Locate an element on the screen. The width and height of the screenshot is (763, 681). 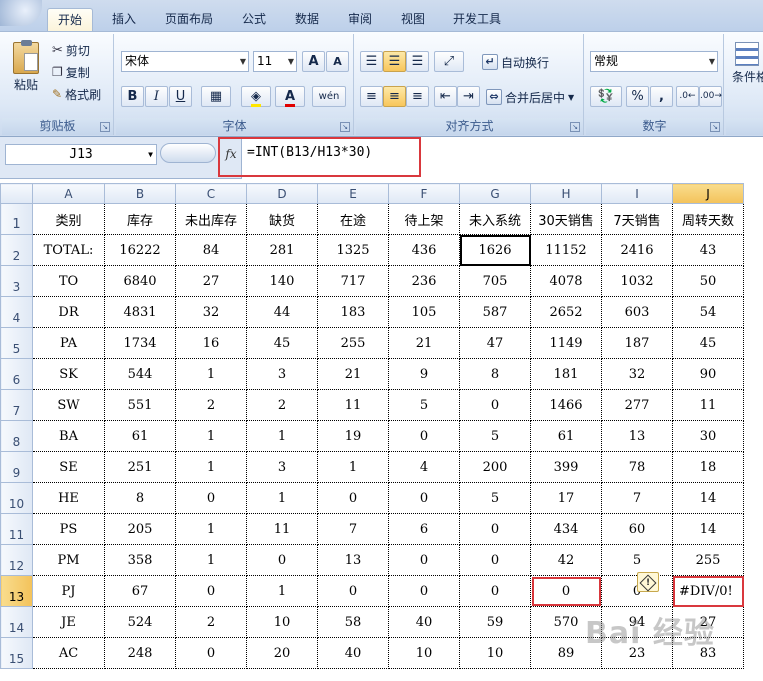
tab-formulas: 公式 is located at coordinates (254, 19).